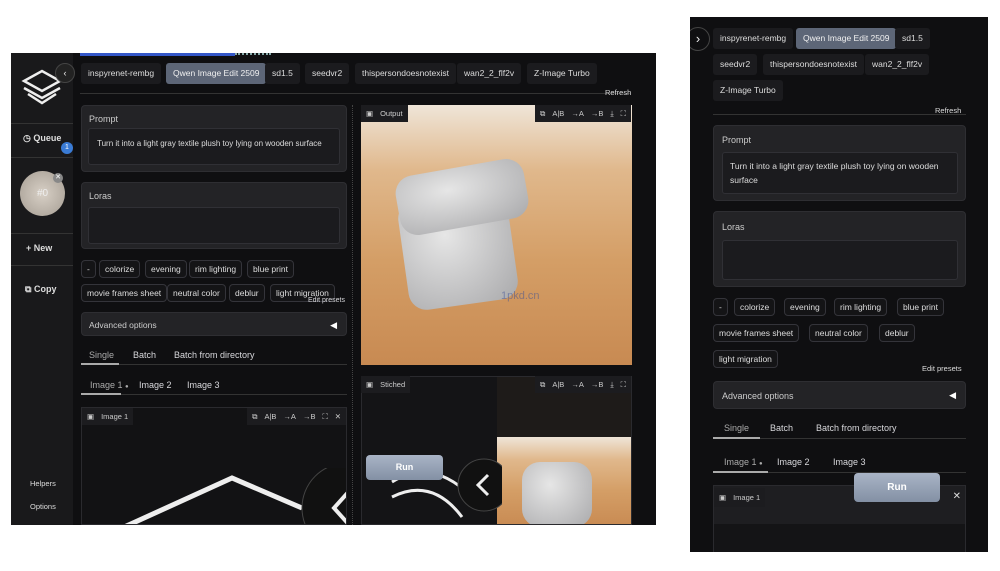 This screenshot has width=1000, height=571. What do you see at coordinates (496, 450) in the screenshot?
I see `stitched-image` at bounding box center [496, 450].